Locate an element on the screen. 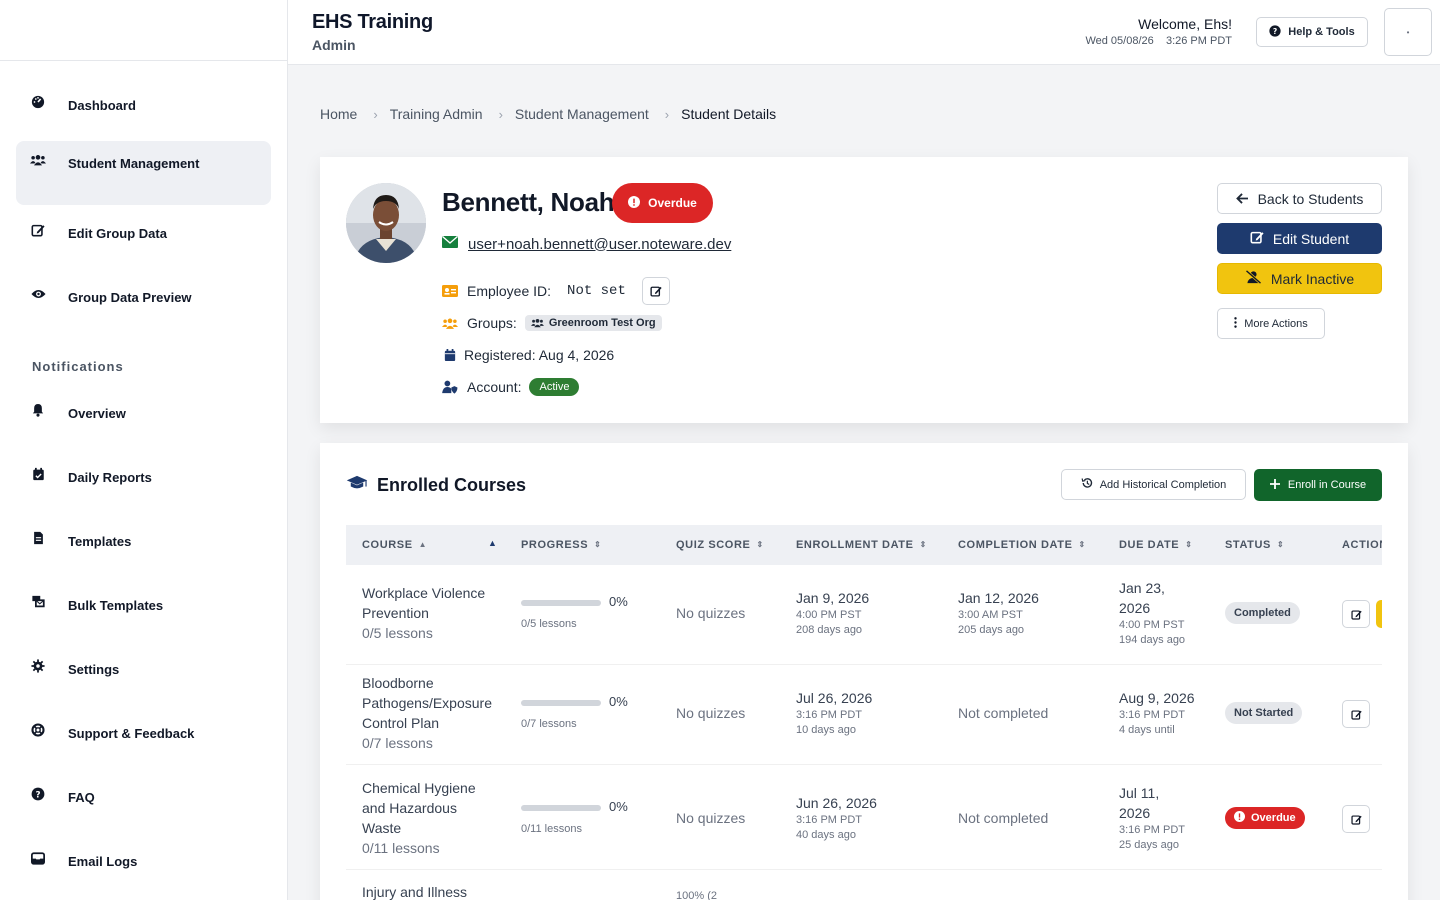  edit-icon is located at coordinates (656, 291).